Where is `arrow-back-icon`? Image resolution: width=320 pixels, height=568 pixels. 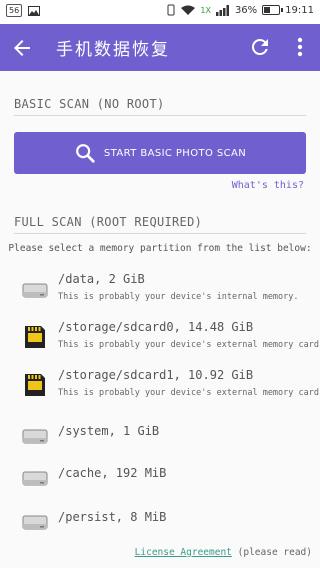 arrow-back-icon is located at coordinates (22, 48).